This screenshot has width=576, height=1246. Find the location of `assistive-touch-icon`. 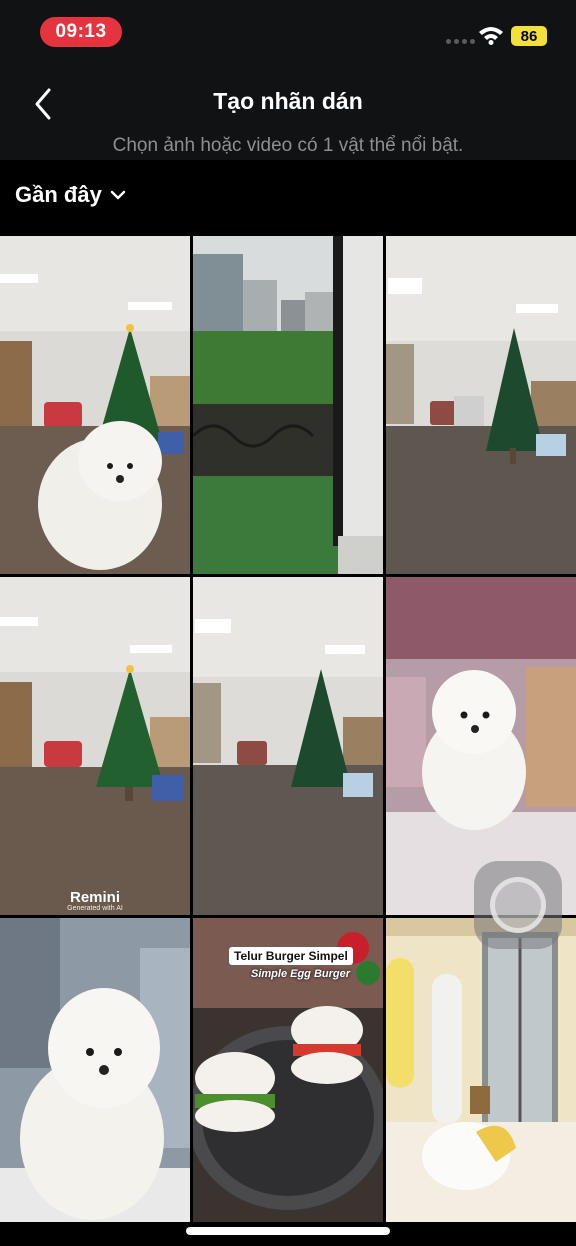

assistive-touch-icon is located at coordinates (518, 905).